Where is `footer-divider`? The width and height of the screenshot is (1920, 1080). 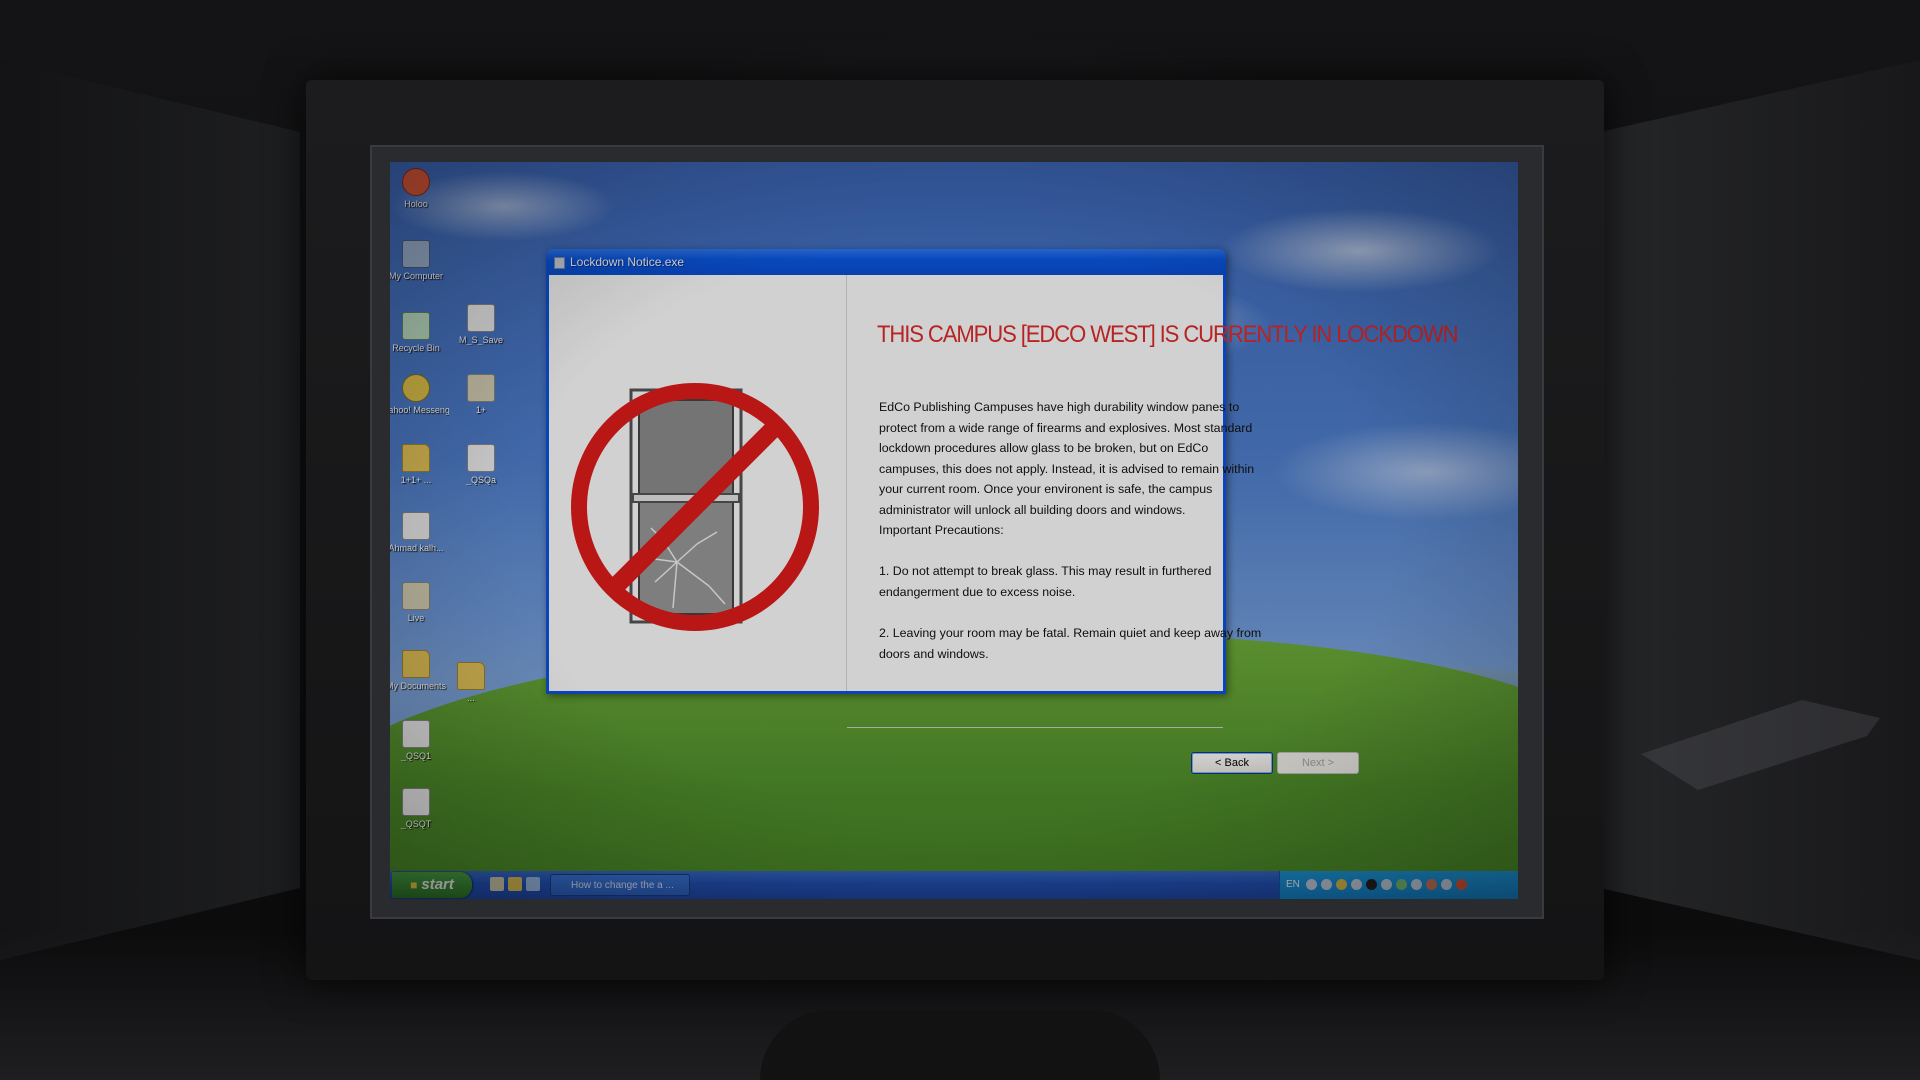 footer-divider is located at coordinates (1035, 727).